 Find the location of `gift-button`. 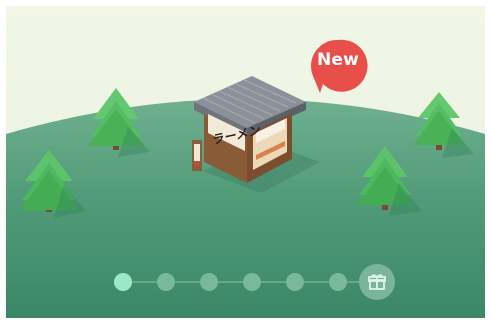

gift-button is located at coordinates (377, 282).